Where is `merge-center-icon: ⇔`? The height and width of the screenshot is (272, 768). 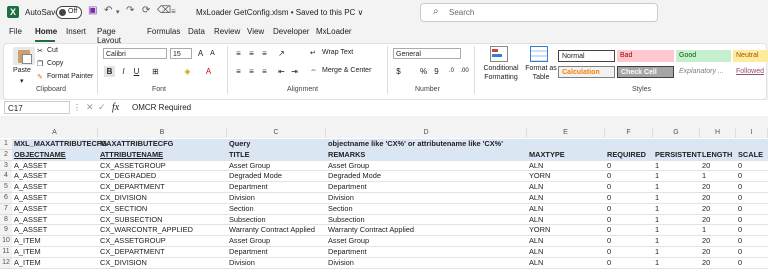
merge-center-icon: ⇔ is located at coordinates (313, 70).